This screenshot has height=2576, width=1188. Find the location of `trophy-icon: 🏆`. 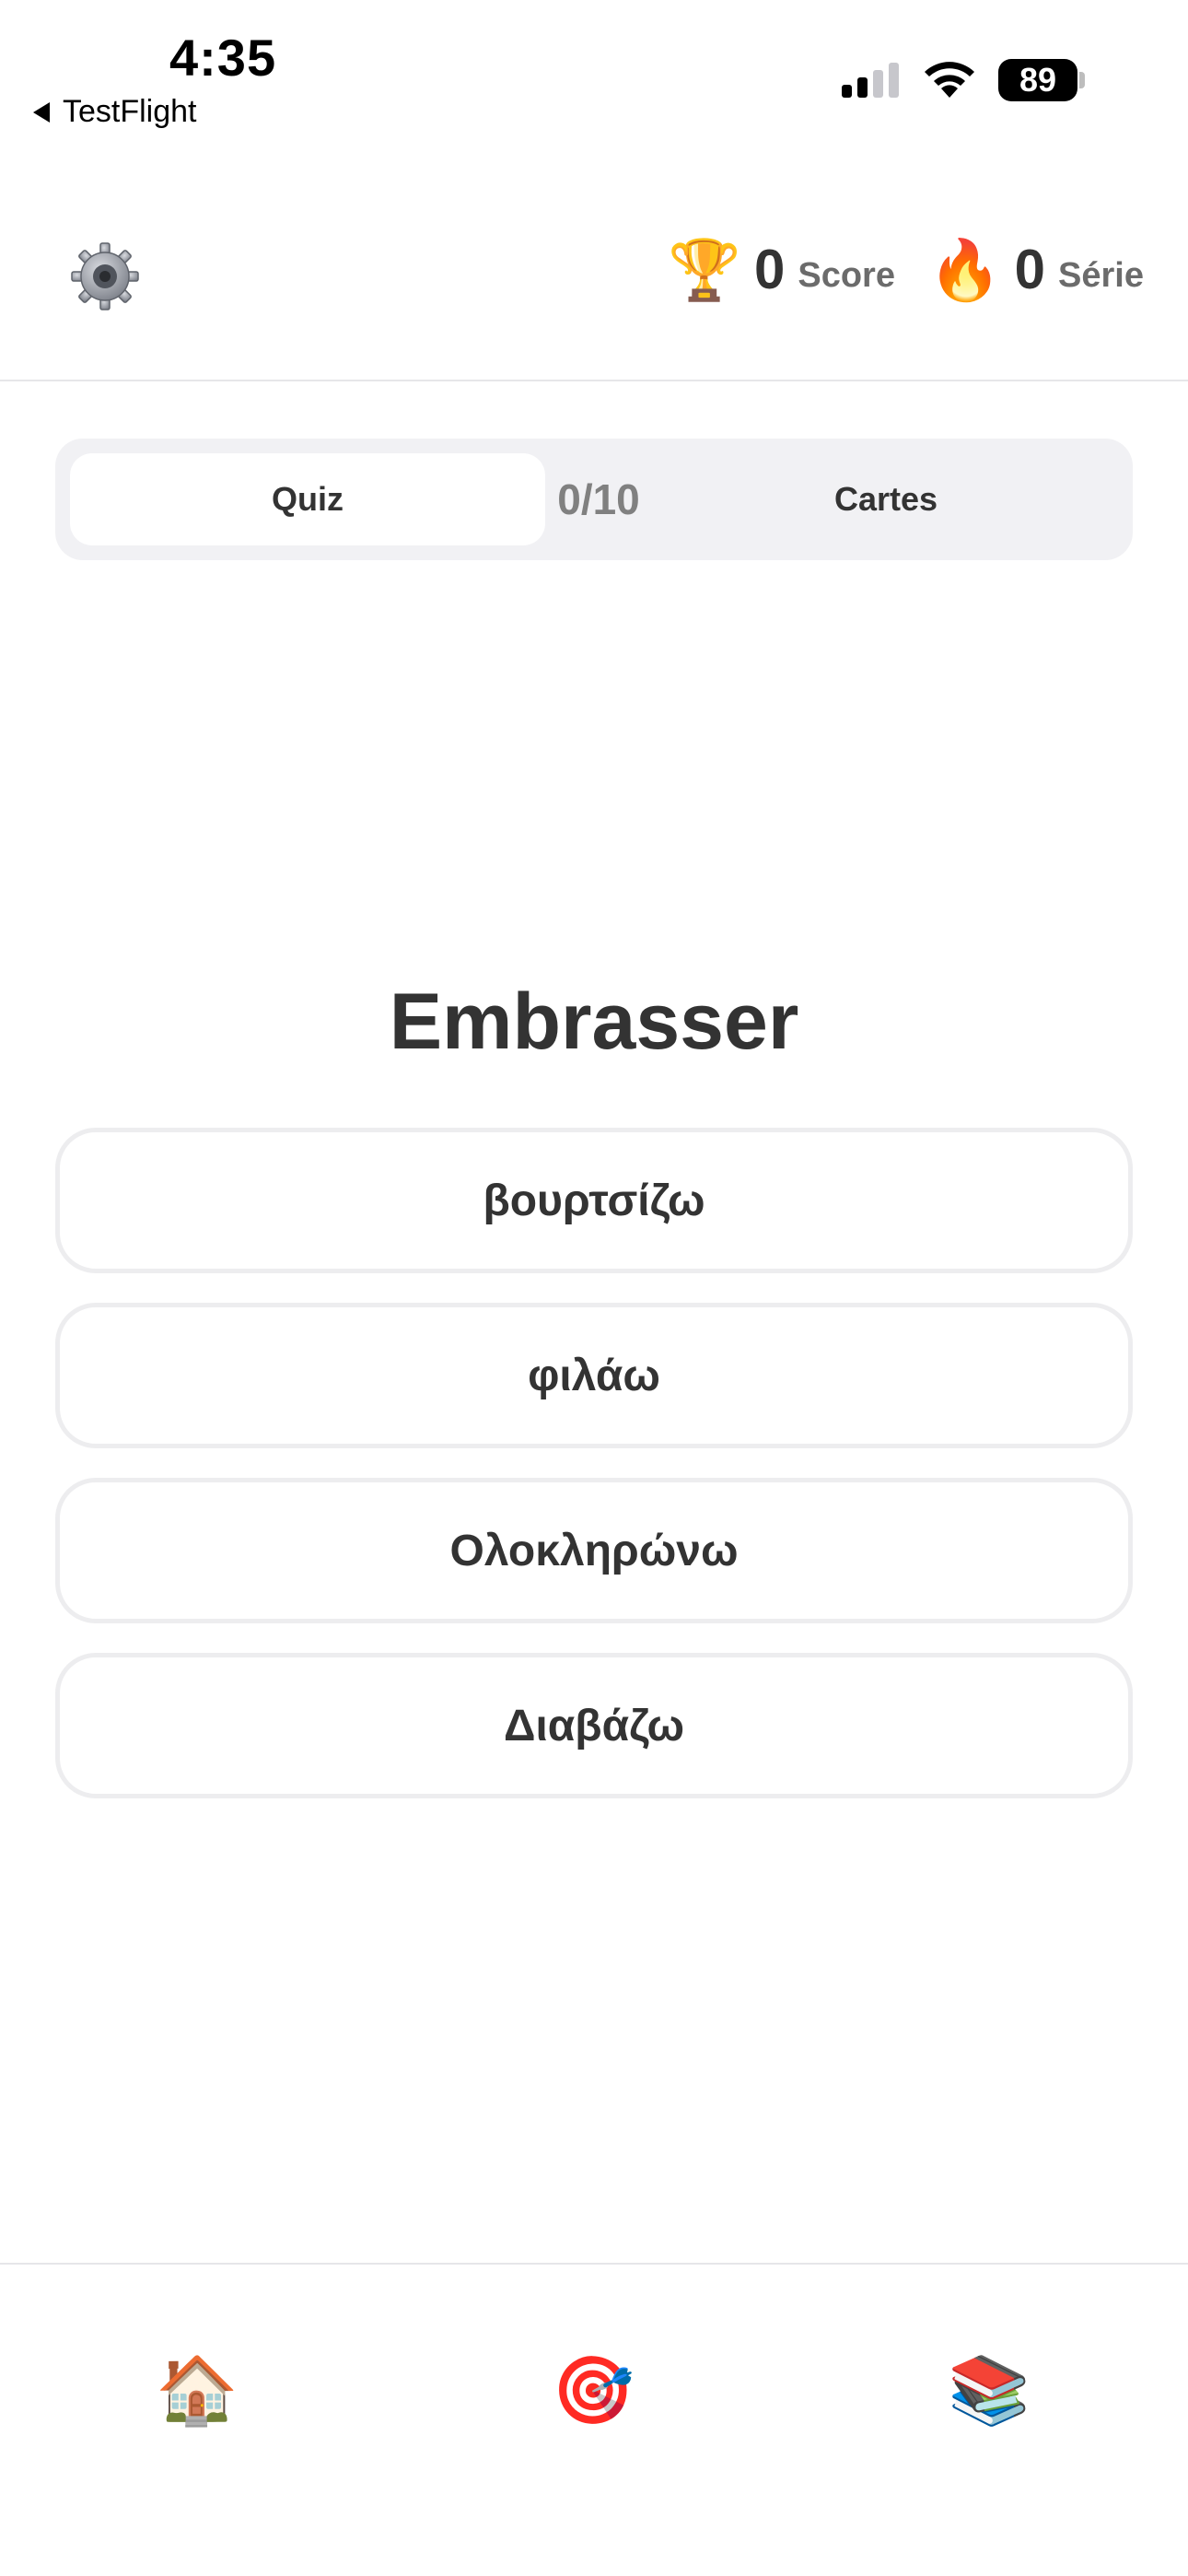

trophy-icon: 🏆 is located at coordinates (705, 269).